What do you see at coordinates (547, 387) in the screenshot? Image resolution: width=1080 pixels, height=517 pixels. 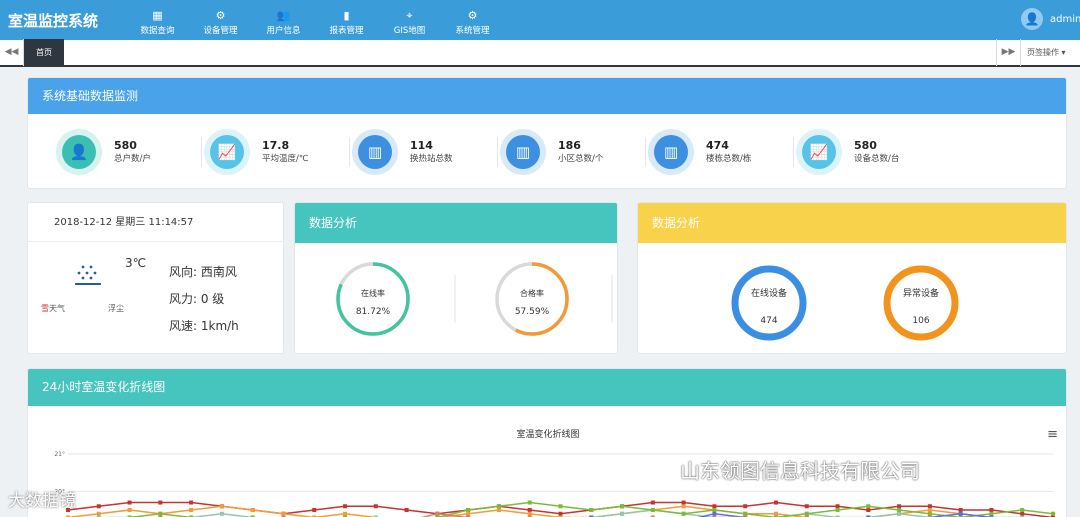 I see `panel-title: 24小时室温变化折线图` at bounding box center [547, 387].